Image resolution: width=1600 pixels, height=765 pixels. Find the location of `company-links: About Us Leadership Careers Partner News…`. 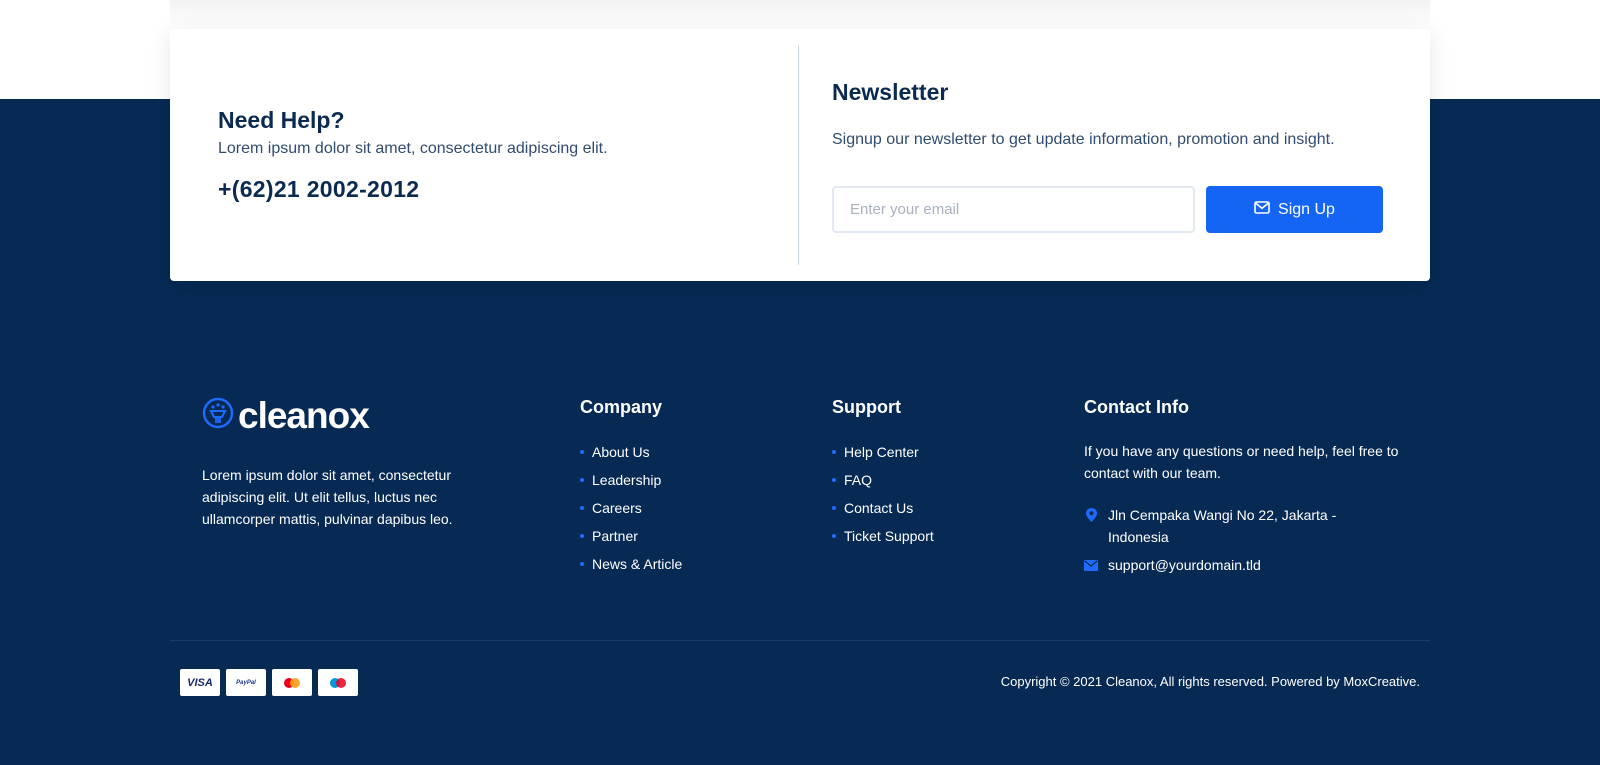

company-links: About Us Leadership Careers Partner News… is located at coordinates (631, 508).